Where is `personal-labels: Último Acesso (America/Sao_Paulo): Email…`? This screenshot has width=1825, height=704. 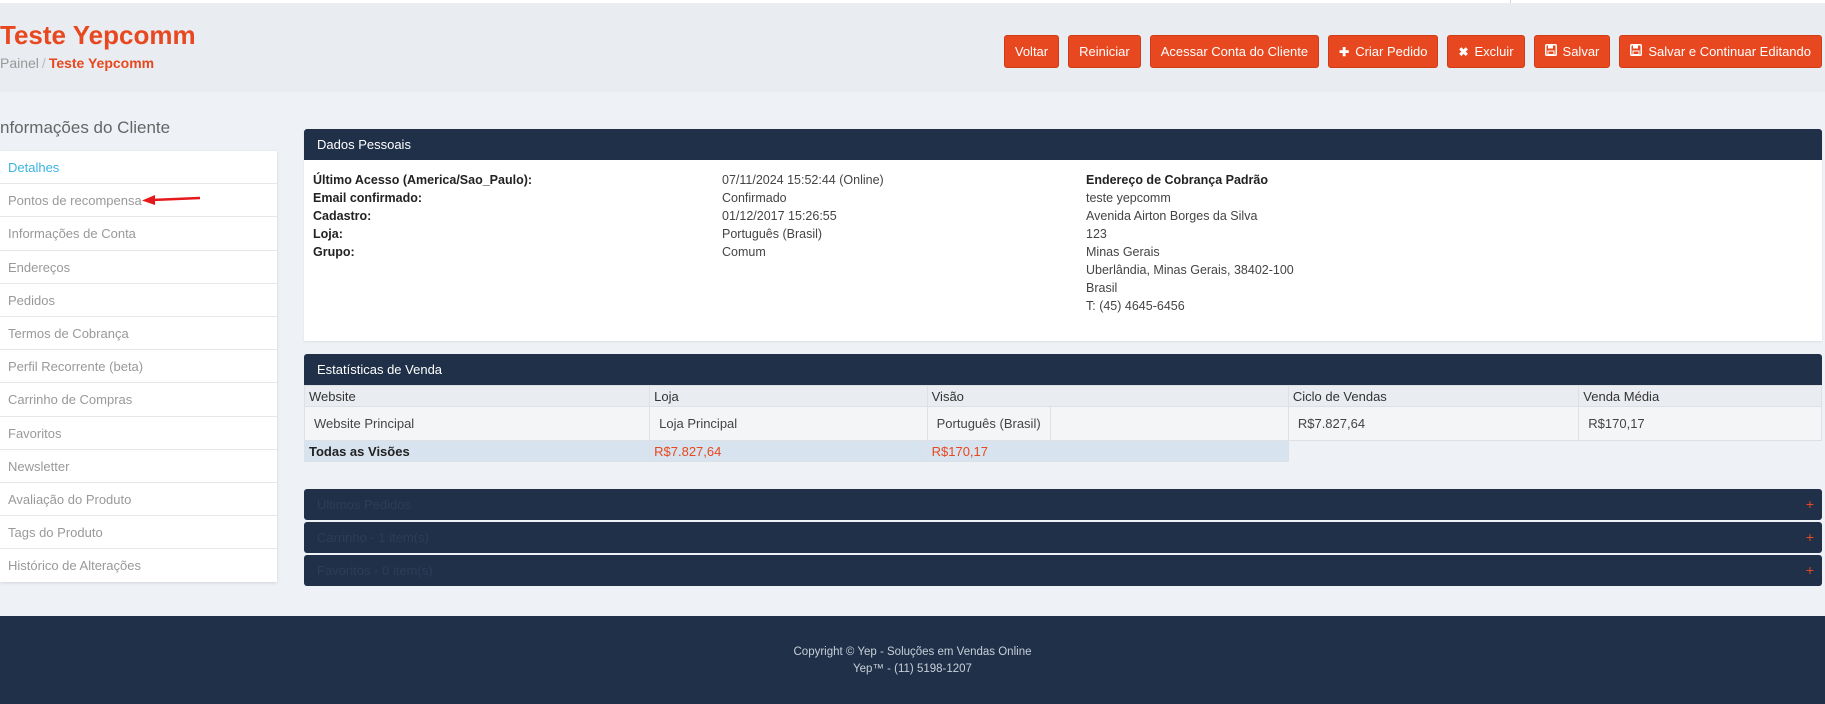 personal-labels: Último Acesso (America/Sao_Paulo): Email… is located at coordinates (422, 216).